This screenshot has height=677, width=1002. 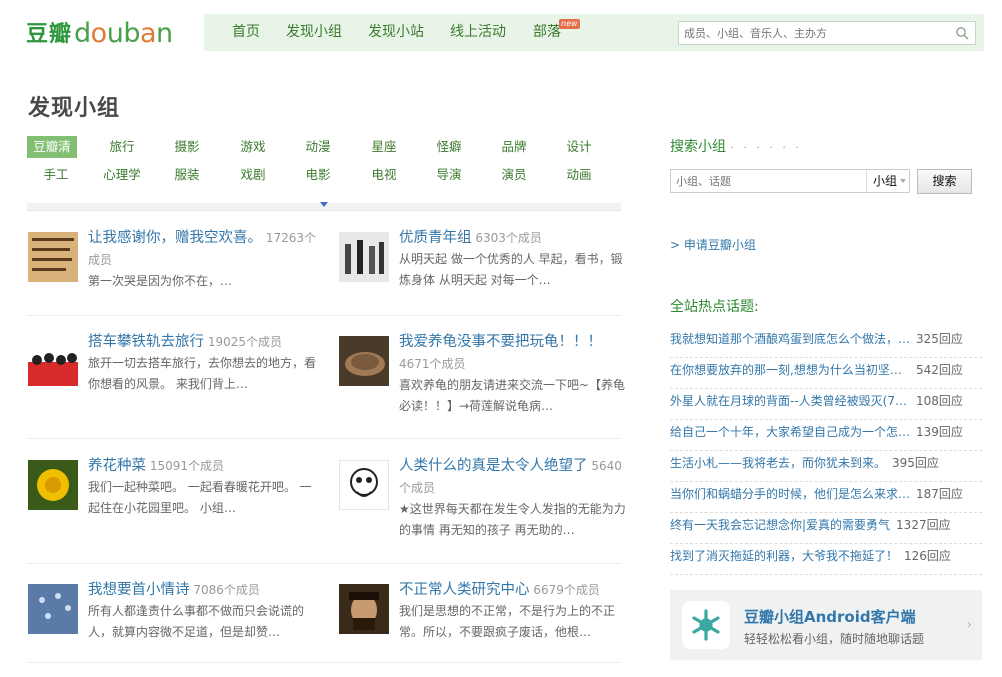 What do you see at coordinates (579, 147) in the screenshot?
I see `category-tab: 设计` at bounding box center [579, 147].